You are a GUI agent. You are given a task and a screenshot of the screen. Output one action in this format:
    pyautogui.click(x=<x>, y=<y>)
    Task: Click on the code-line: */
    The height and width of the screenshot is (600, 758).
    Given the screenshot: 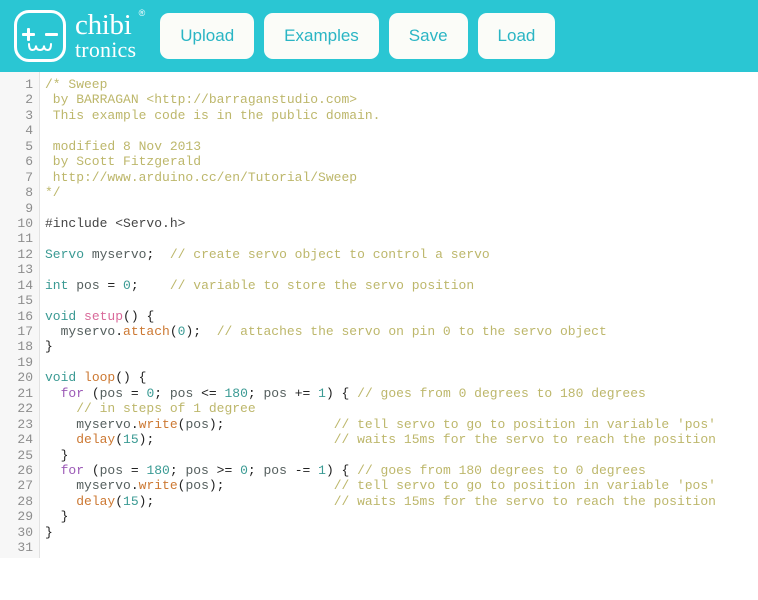 What is the action you would take?
    pyautogui.click(x=401, y=192)
    